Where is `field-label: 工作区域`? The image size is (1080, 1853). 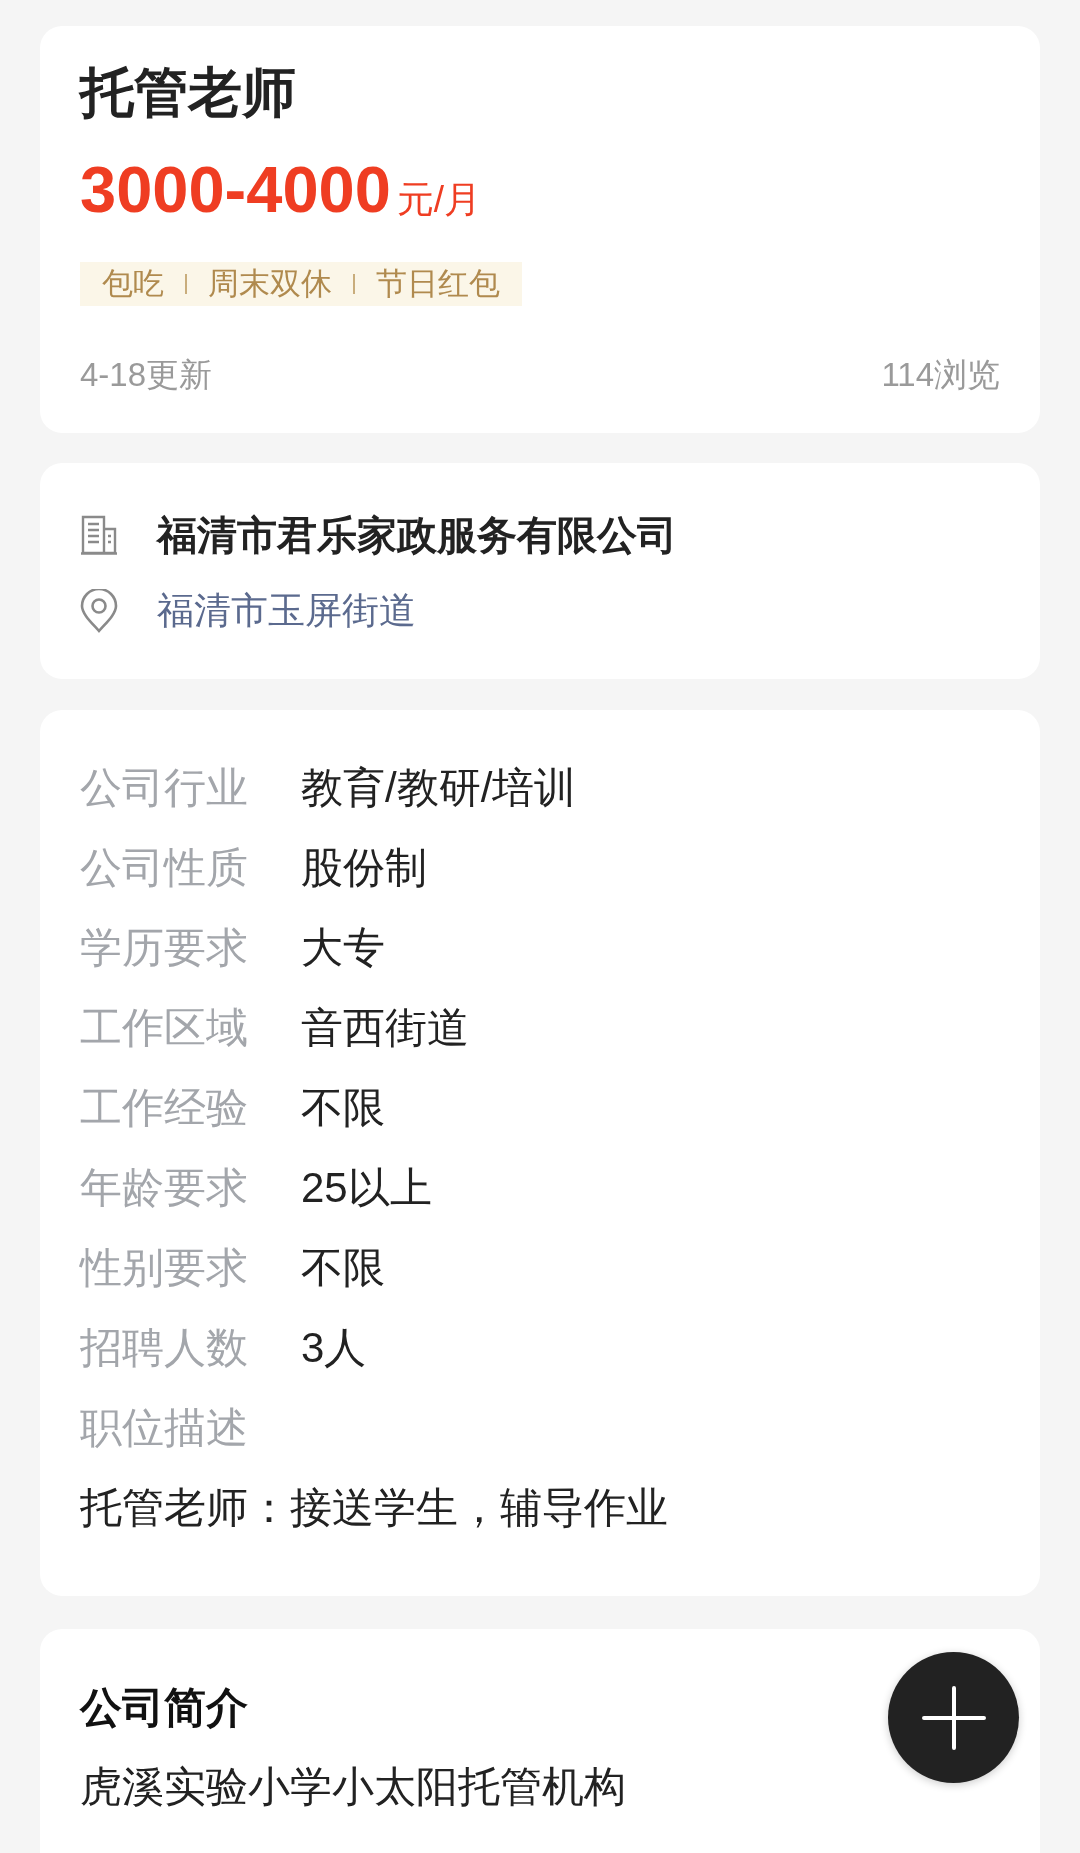
field-label: 工作区域 is located at coordinates (164, 1028).